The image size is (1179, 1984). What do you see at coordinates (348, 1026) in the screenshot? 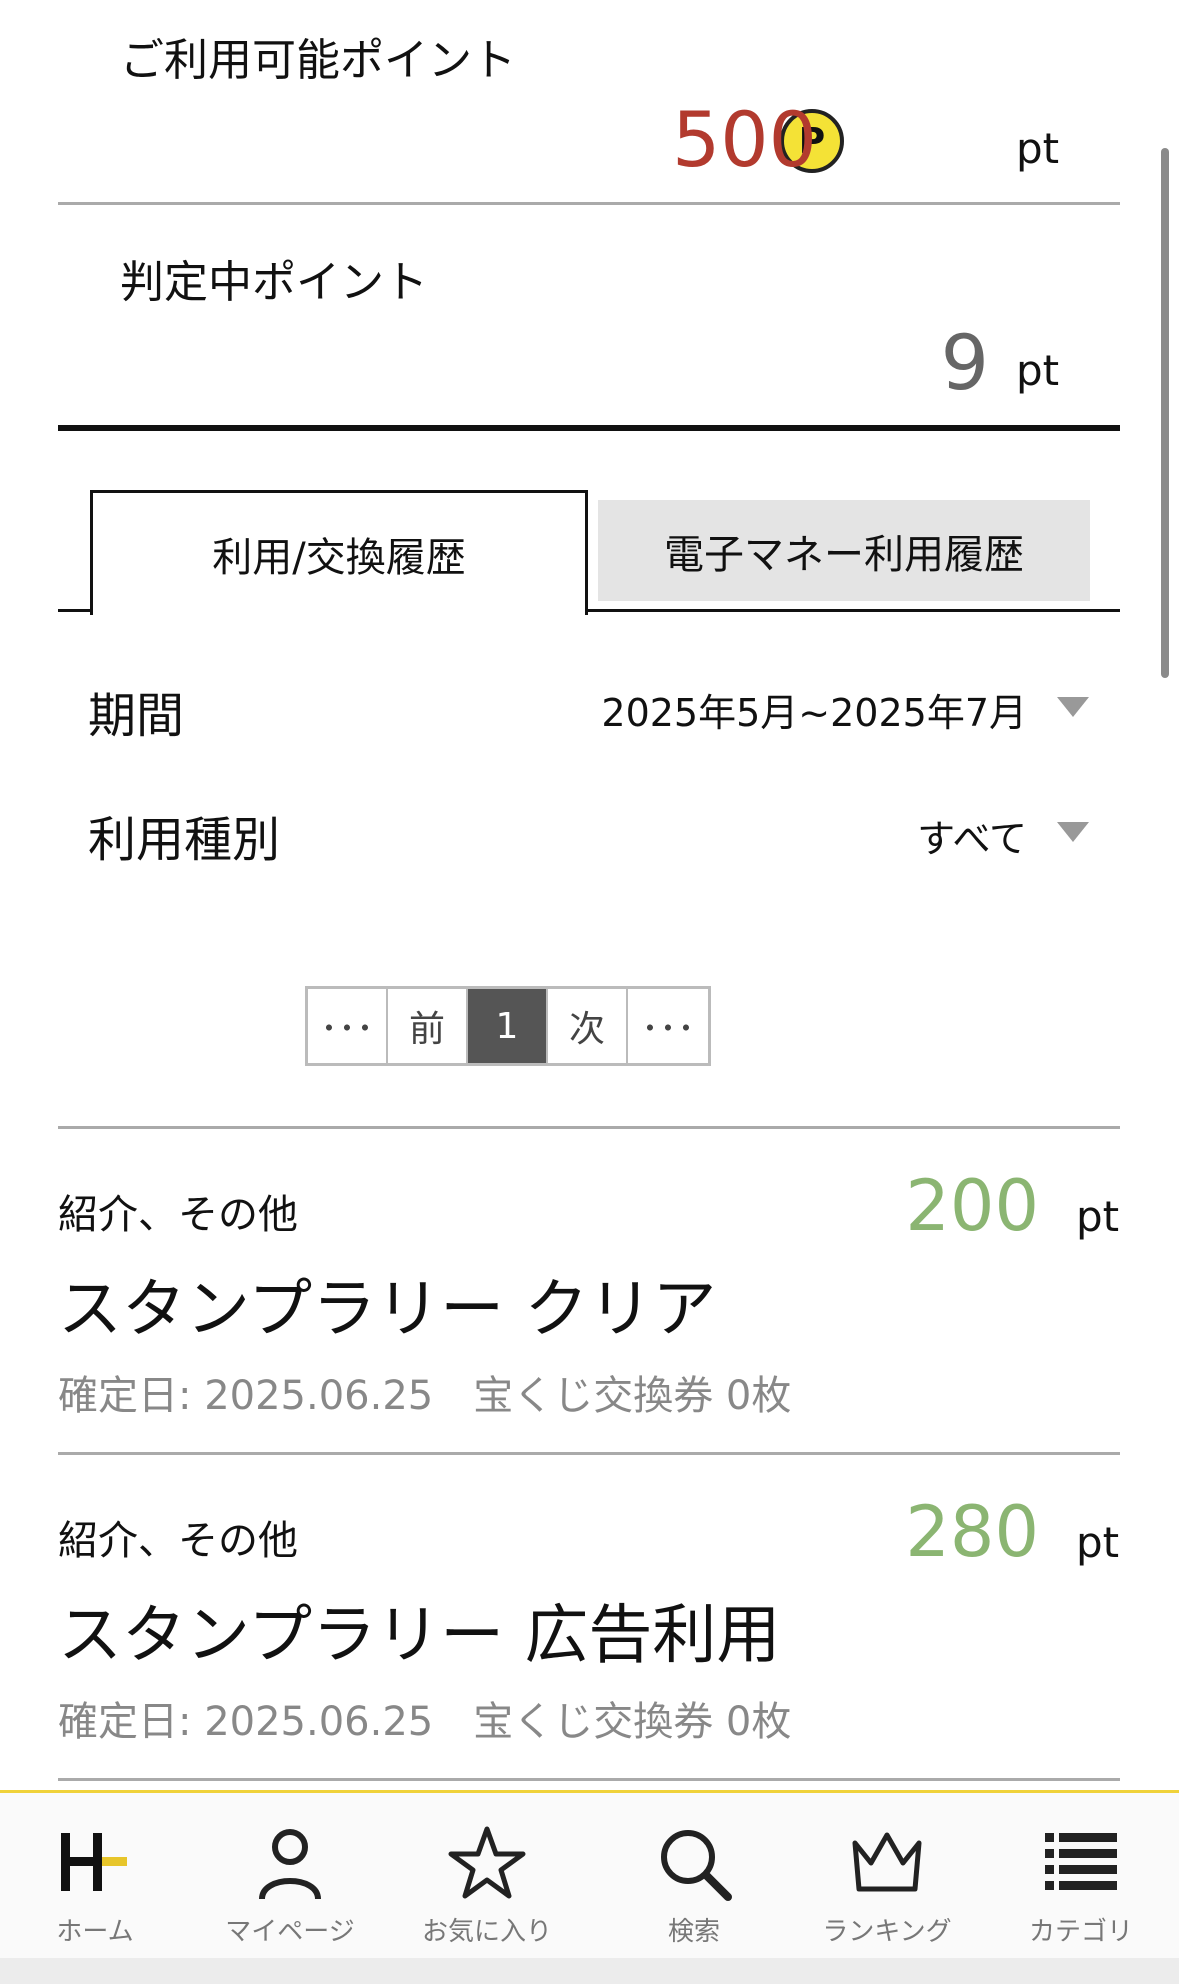
I see `pagination-first: ･･･` at bounding box center [348, 1026].